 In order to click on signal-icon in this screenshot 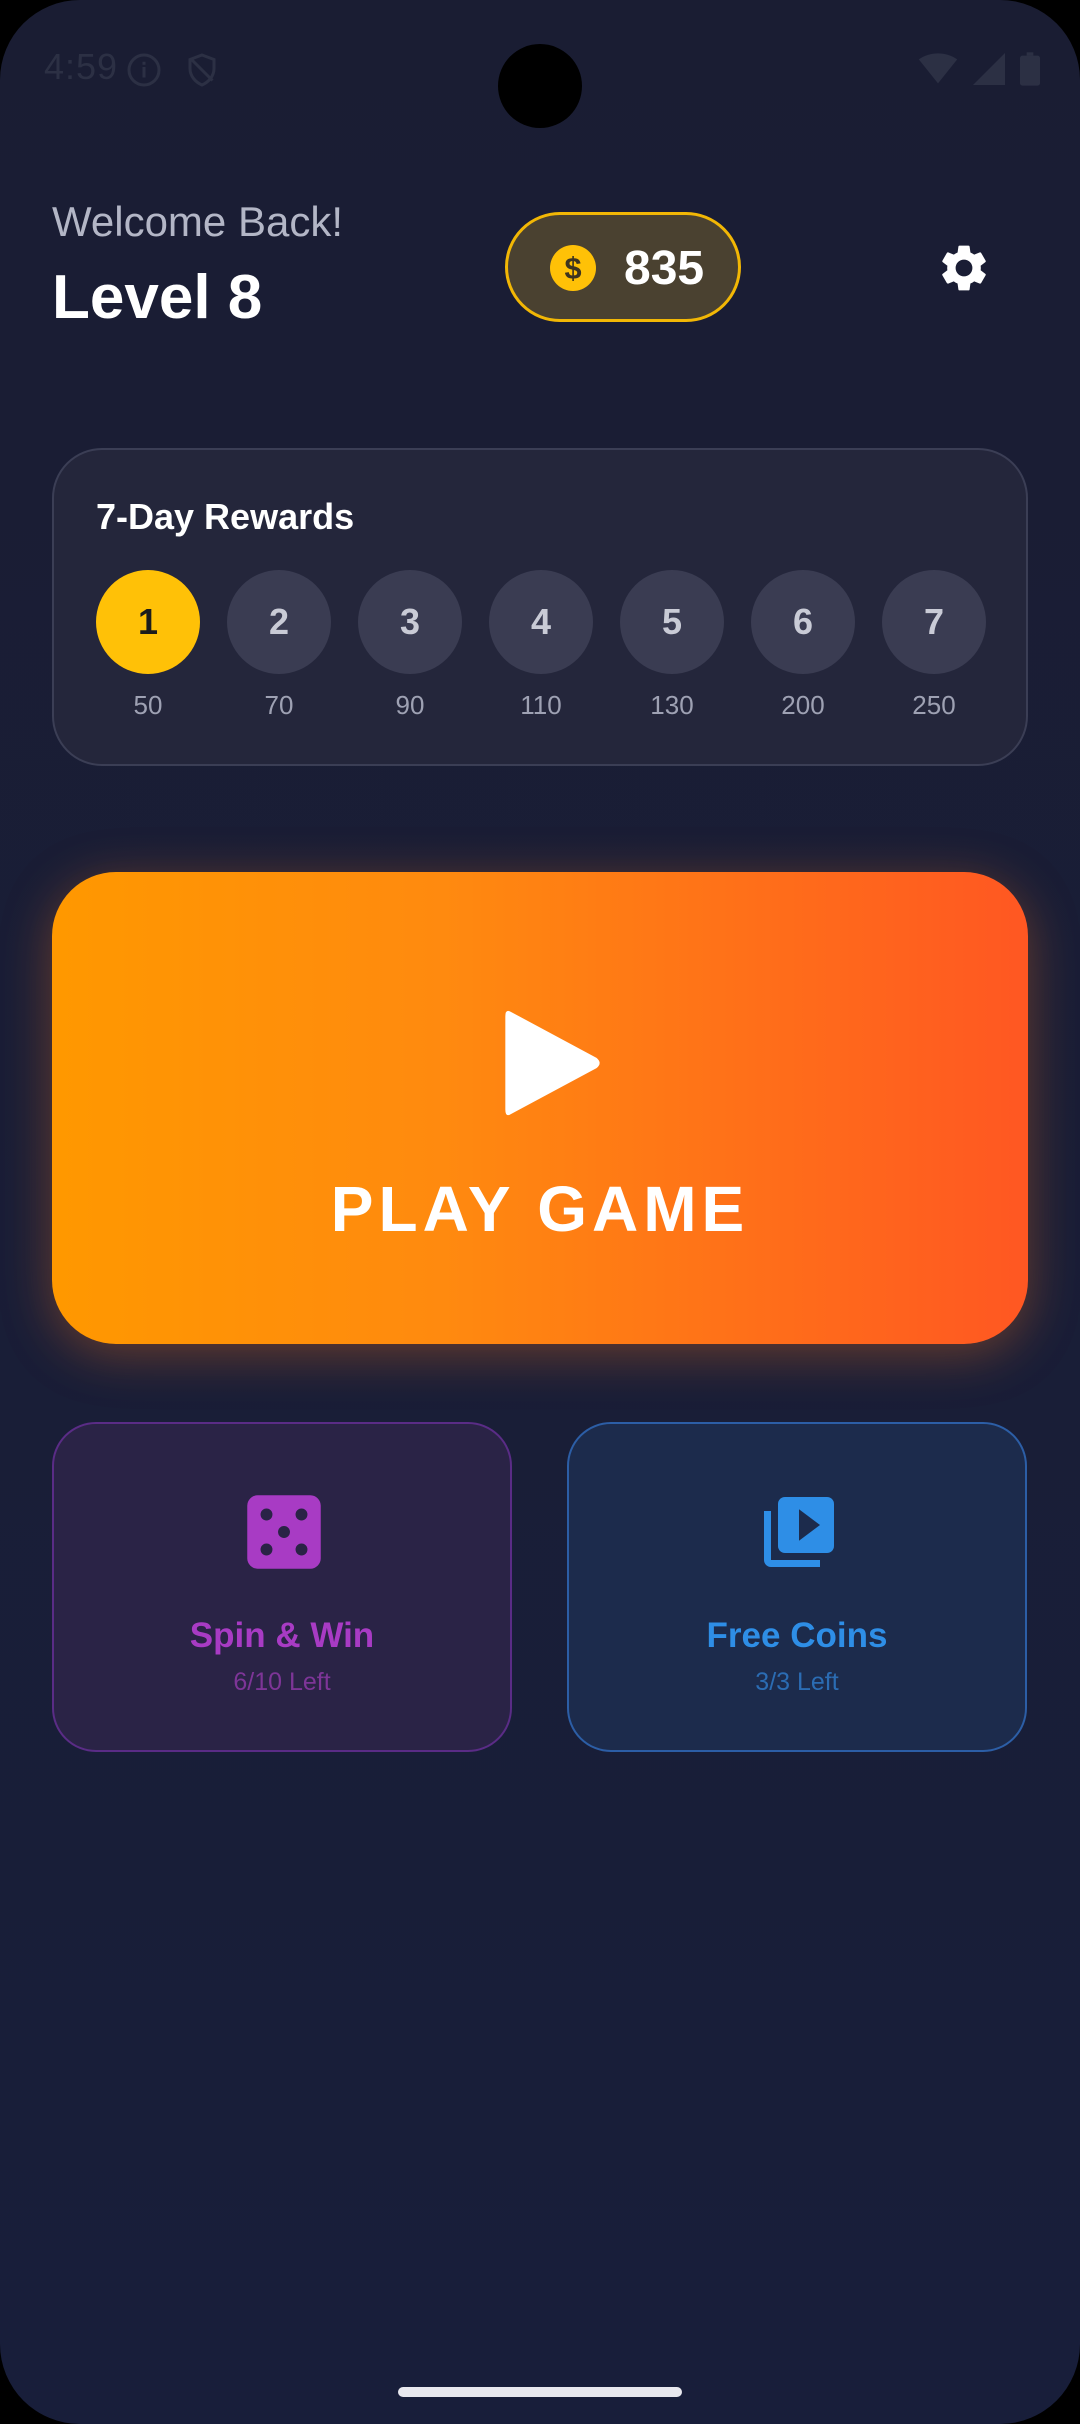, I will do `click(989, 69)`.